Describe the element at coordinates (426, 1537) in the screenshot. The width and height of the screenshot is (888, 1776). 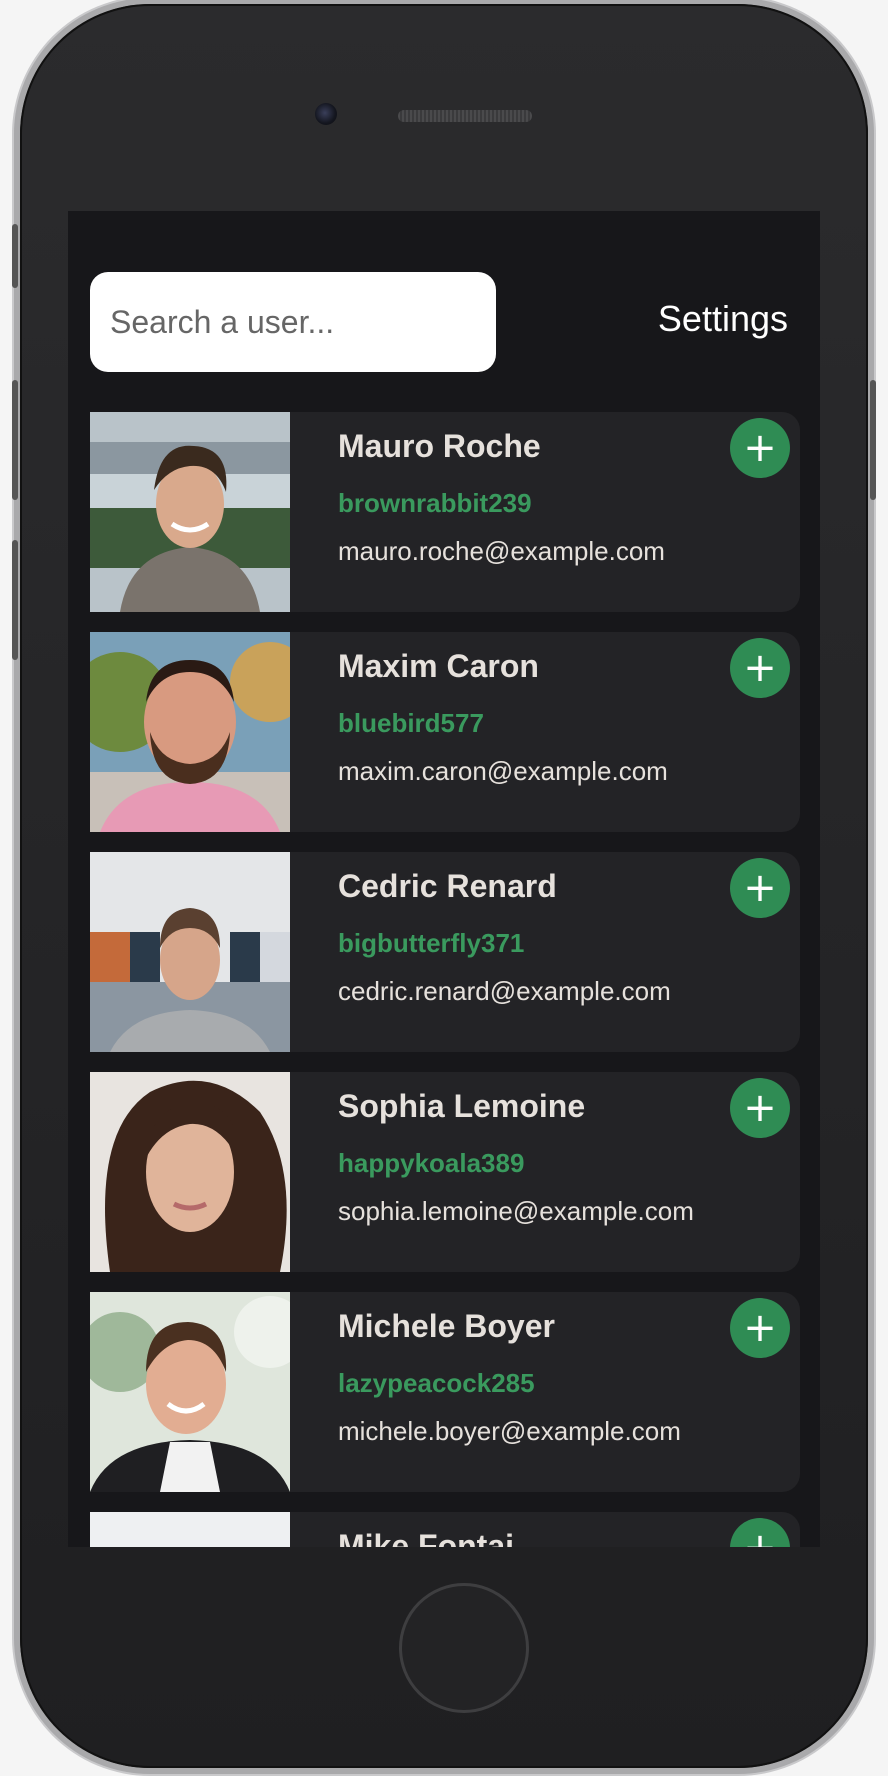
I see `user-name: Mike Fontai` at that location.